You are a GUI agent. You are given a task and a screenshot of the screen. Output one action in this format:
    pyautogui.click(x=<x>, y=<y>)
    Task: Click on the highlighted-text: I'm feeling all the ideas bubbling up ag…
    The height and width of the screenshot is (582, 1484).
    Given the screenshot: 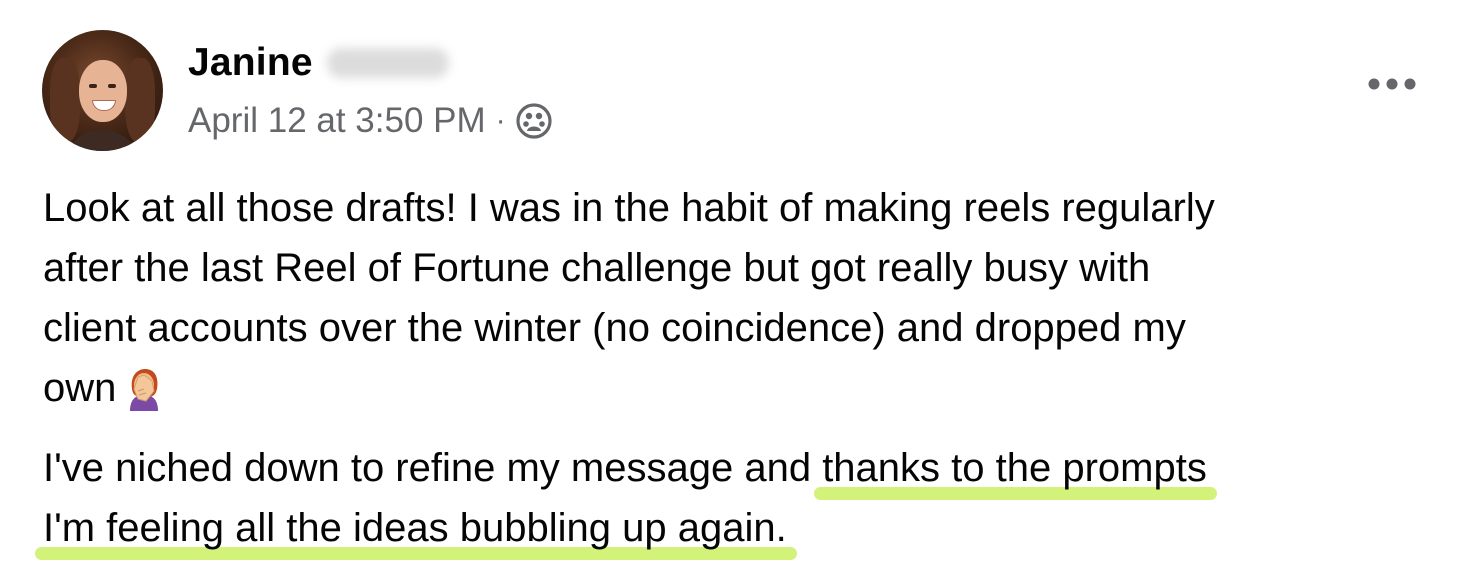 What is the action you would take?
    pyautogui.click(x=415, y=528)
    